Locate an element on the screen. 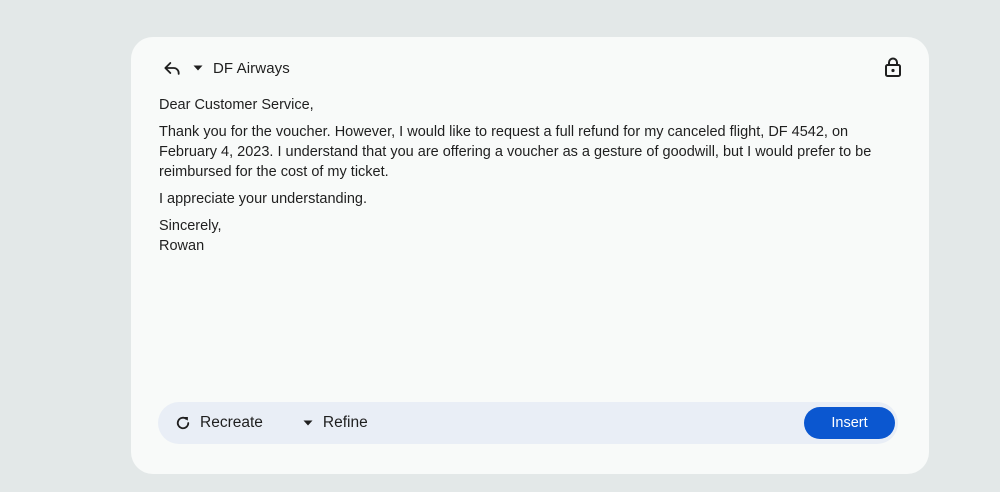 This screenshot has width=1000, height=492. refine-label: Refine is located at coordinates (345, 422).